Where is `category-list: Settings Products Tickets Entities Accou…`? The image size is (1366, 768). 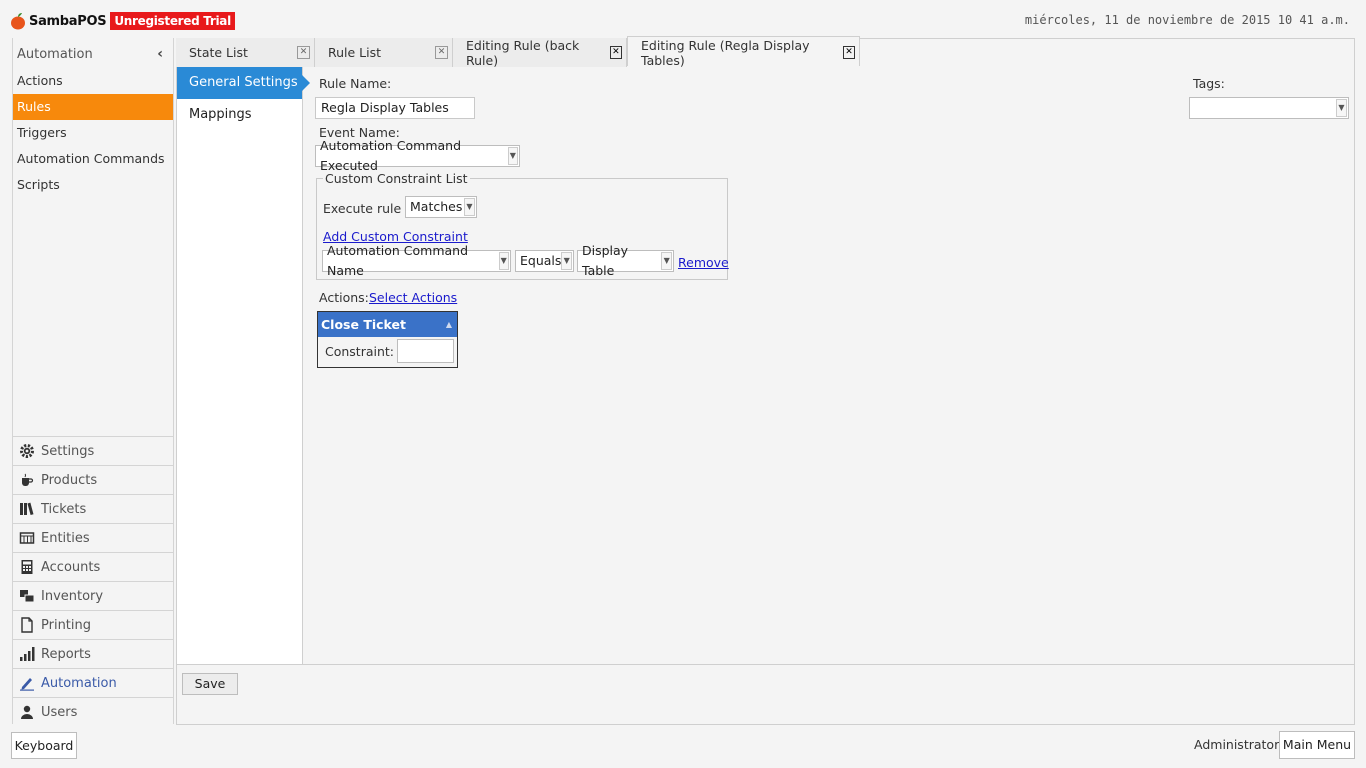
category-list: Settings Products Tickets Entities Accou… is located at coordinates (93, 581).